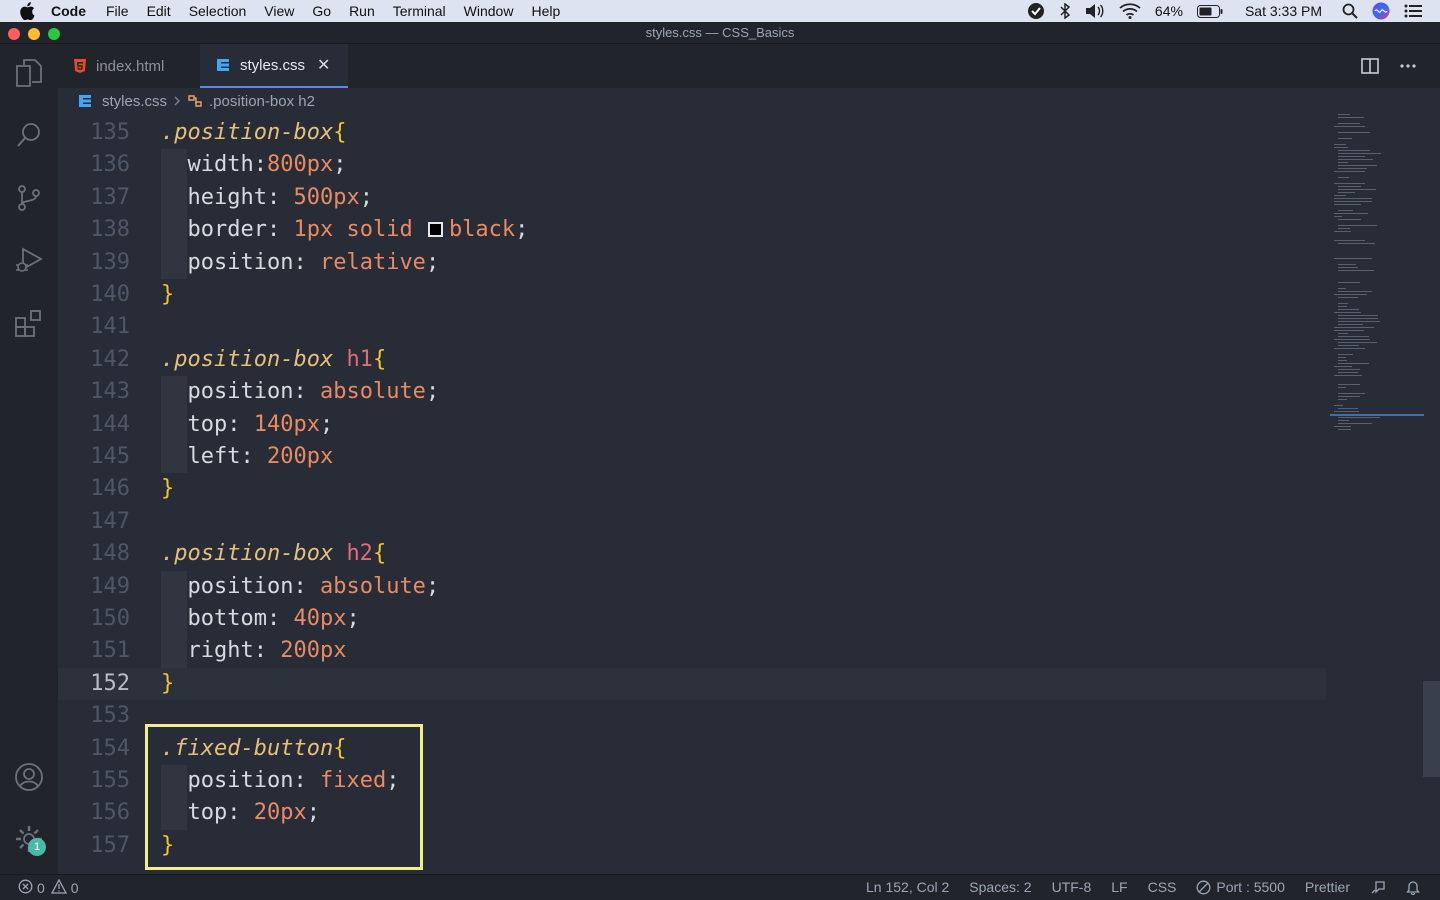 This screenshot has height=900, width=1440. I want to click on line-text: }, so click(167, 295).